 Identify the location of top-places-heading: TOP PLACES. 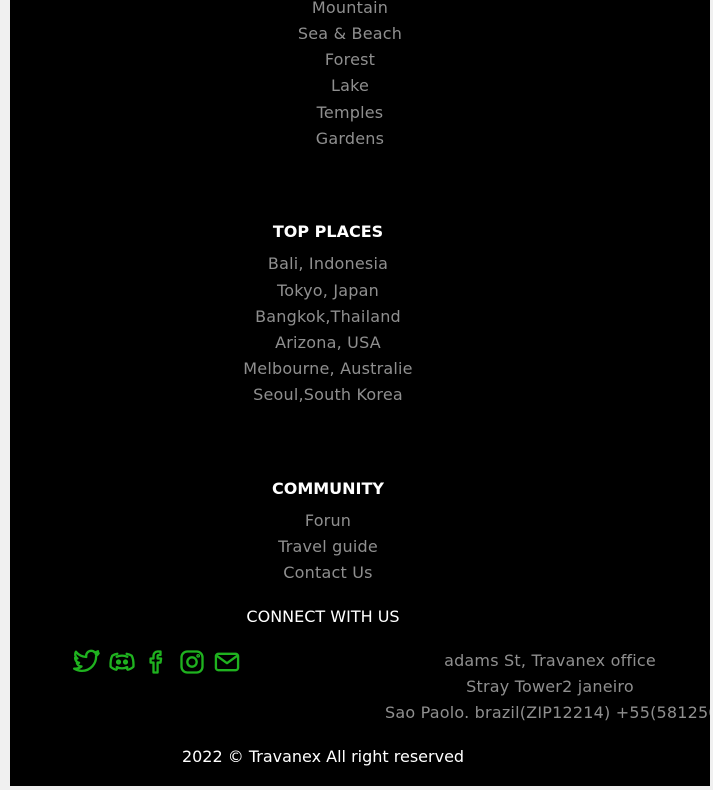
(328, 231).